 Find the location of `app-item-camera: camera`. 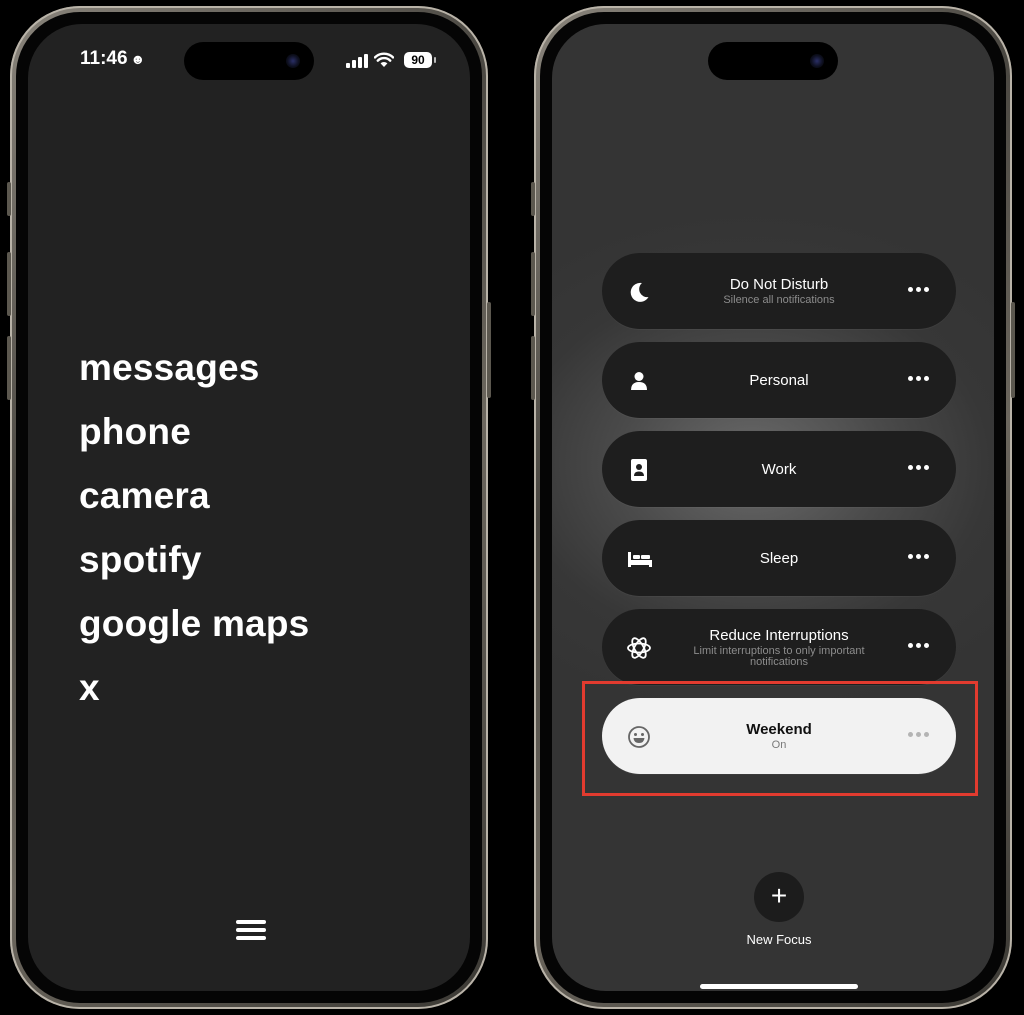

app-item-camera: camera is located at coordinates (194, 496).